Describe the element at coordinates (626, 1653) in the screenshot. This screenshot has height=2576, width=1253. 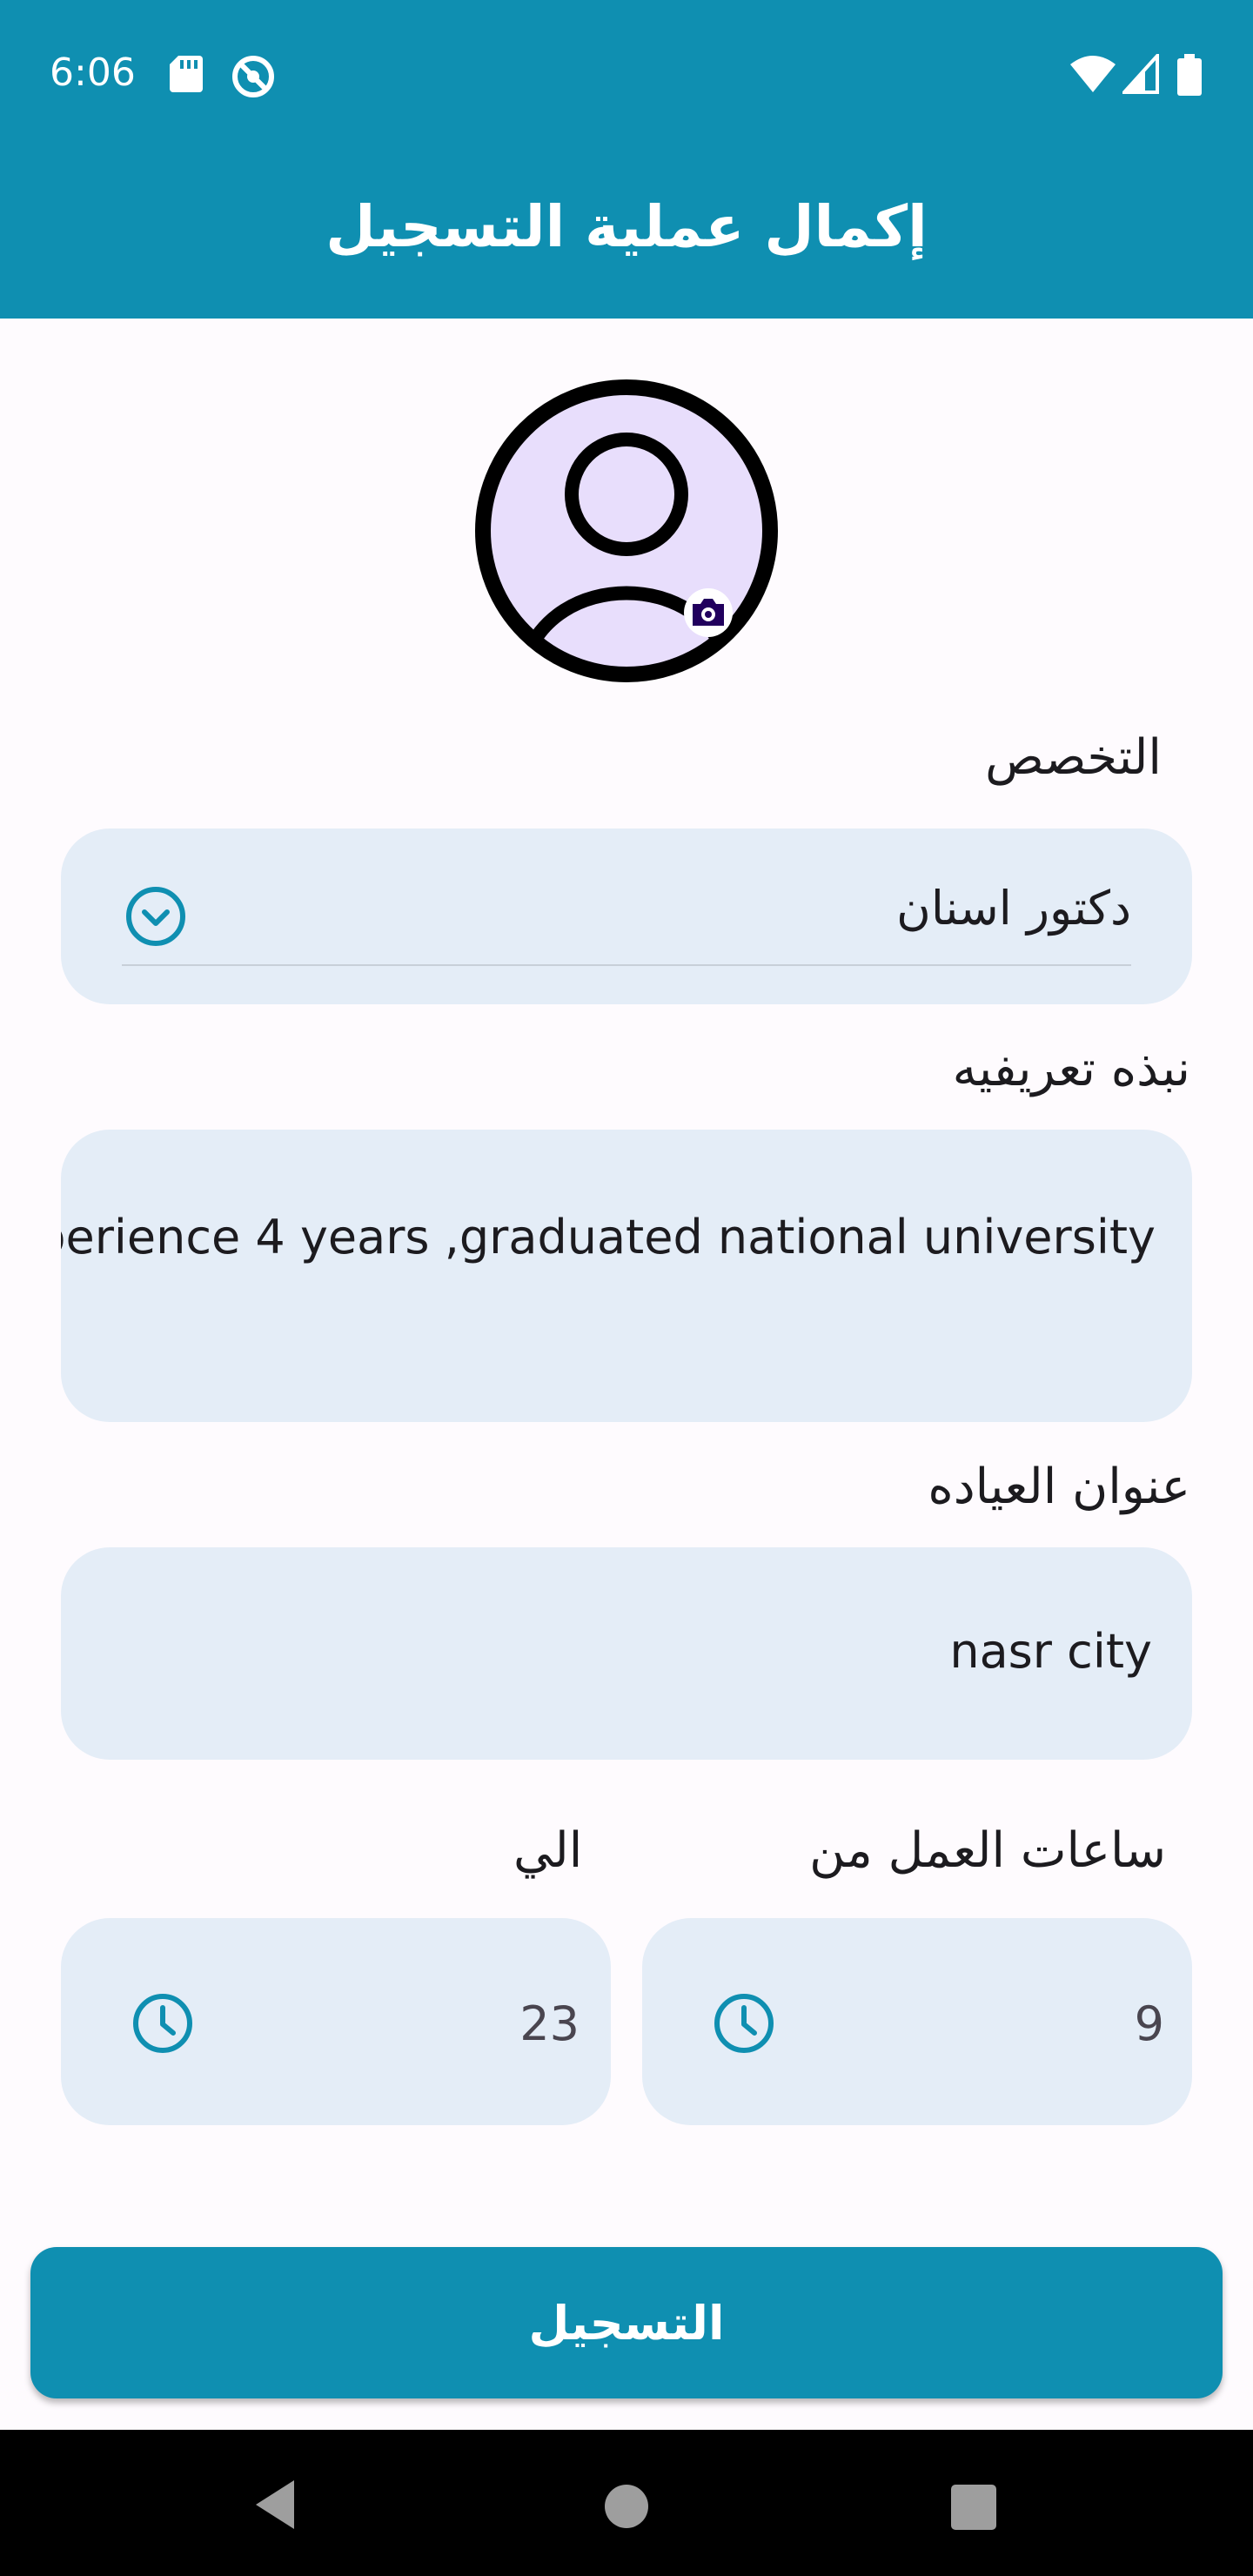
I see `clinic-address-input: nasr city` at that location.